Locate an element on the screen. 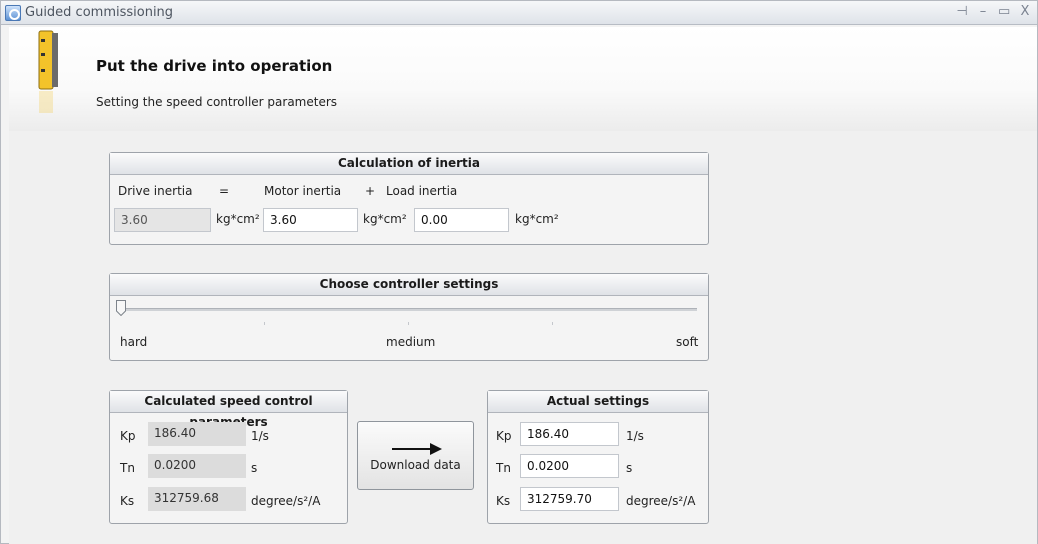 The width and height of the screenshot is (1038, 544). calc-tn-value: 0.0200 is located at coordinates (197, 466).